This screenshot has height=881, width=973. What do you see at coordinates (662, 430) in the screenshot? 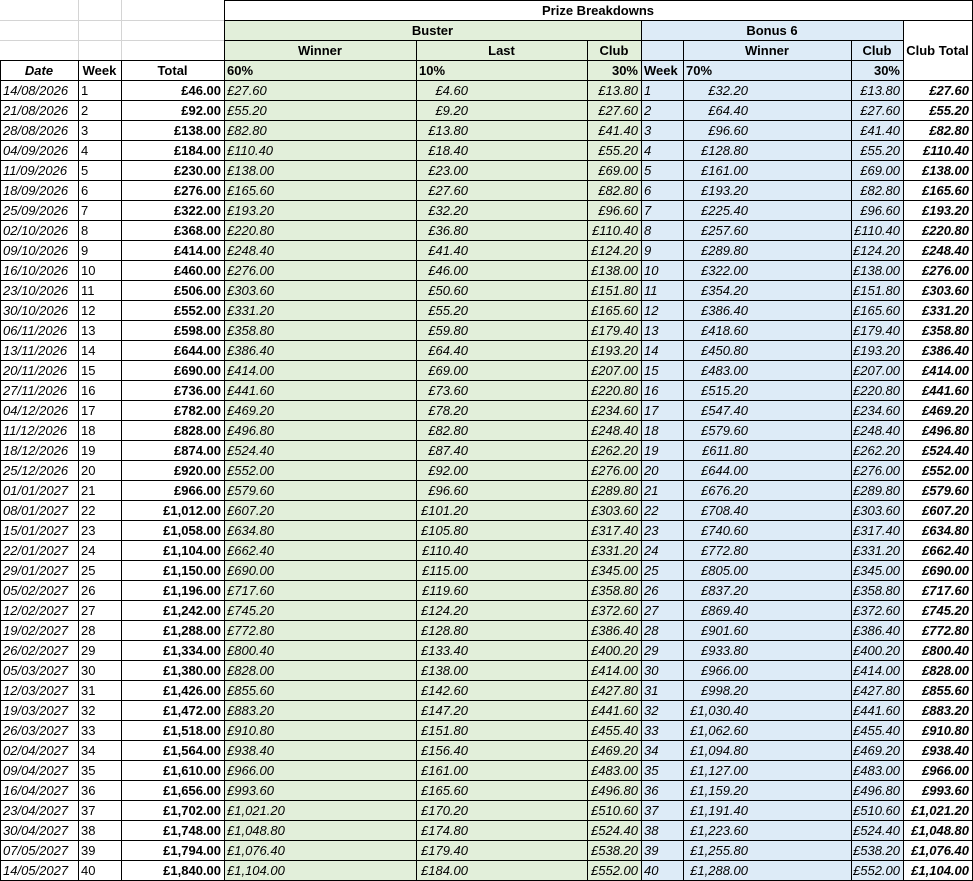
I see `bonus-week-cell: 18` at bounding box center [662, 430].